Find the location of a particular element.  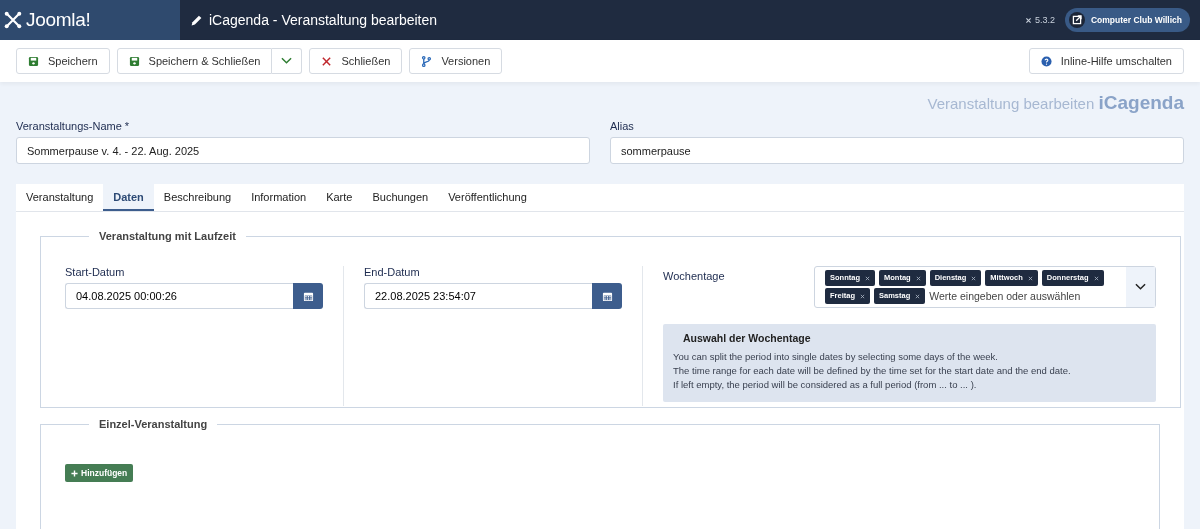

info-title: Auswahl der Wochentage is located at coordinates (747, 338).